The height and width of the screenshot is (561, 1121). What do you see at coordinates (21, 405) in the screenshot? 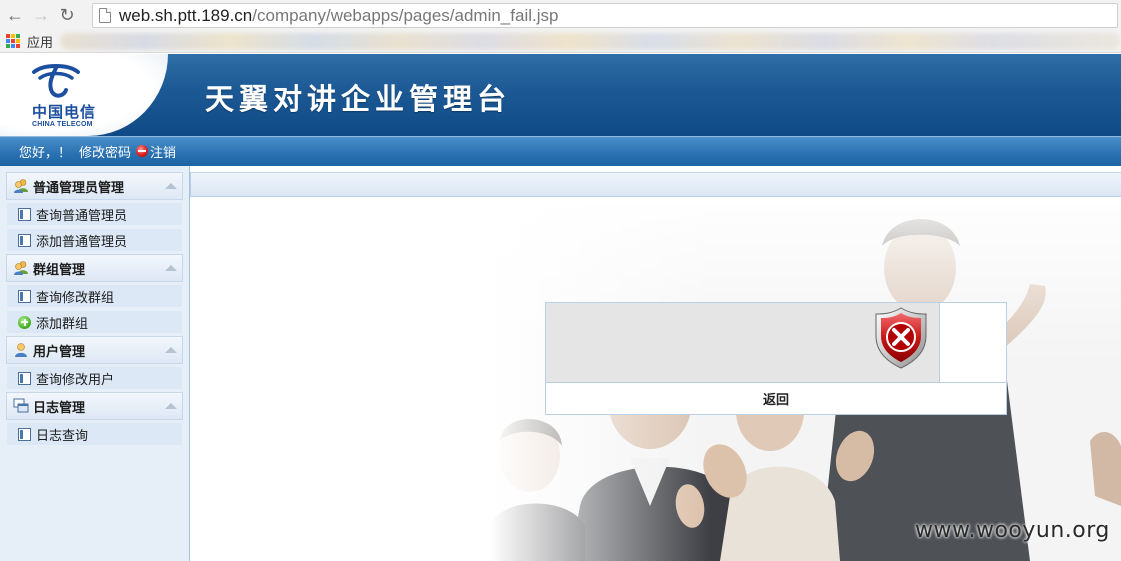
I see `log-icon` at bounding box center [21, 405].